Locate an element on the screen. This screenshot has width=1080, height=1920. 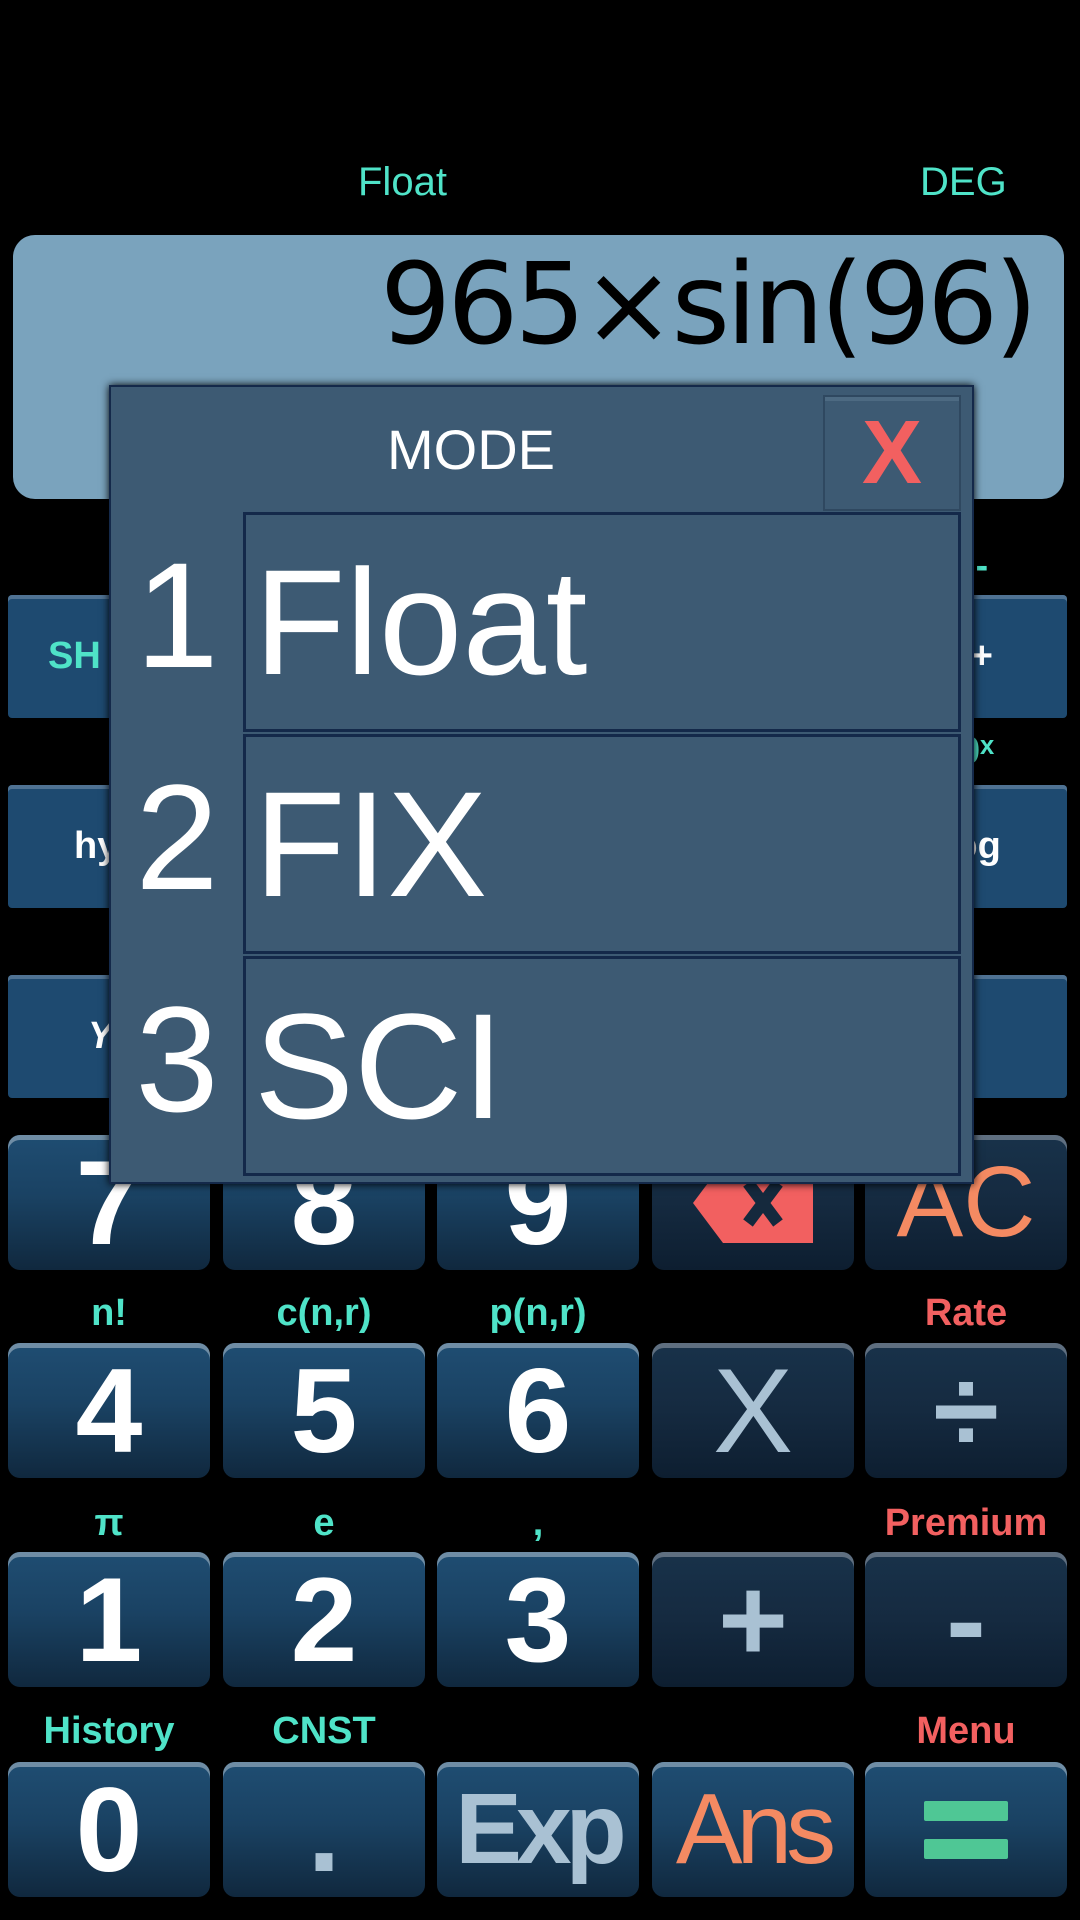
close-button: X is located at coordinates (892, 453).